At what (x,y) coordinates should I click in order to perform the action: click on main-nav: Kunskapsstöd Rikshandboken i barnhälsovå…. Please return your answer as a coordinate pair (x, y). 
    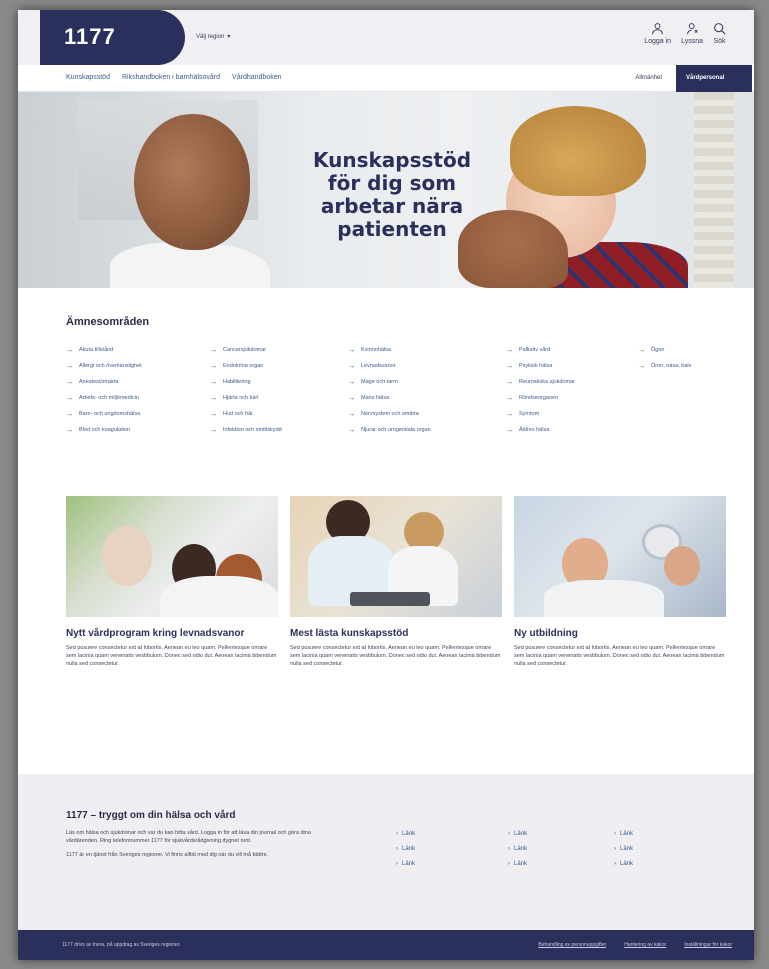
    Looking at the image, I should click on (386, 78).